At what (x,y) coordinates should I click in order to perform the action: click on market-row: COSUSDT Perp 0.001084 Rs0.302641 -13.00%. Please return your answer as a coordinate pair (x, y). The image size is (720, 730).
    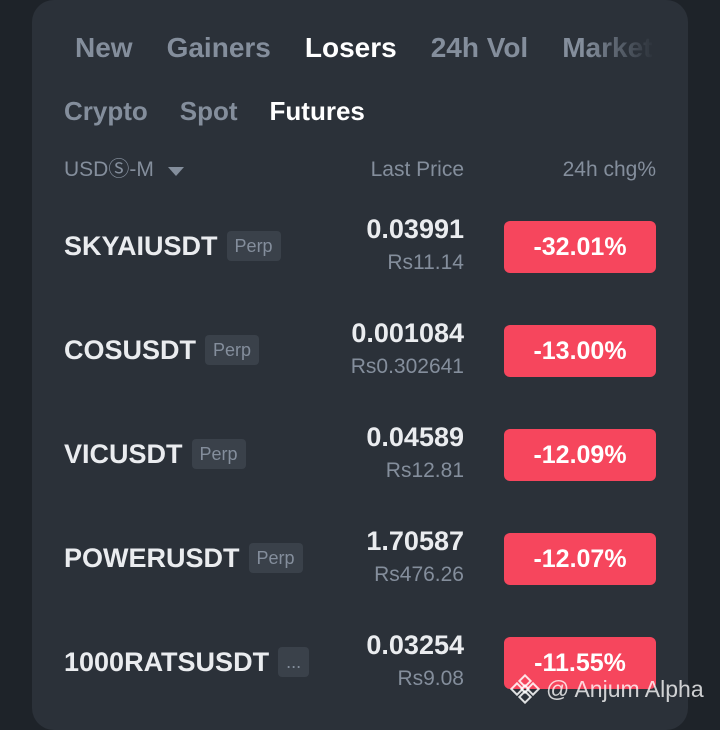
    Looking at the image, I should click on (360, 352).